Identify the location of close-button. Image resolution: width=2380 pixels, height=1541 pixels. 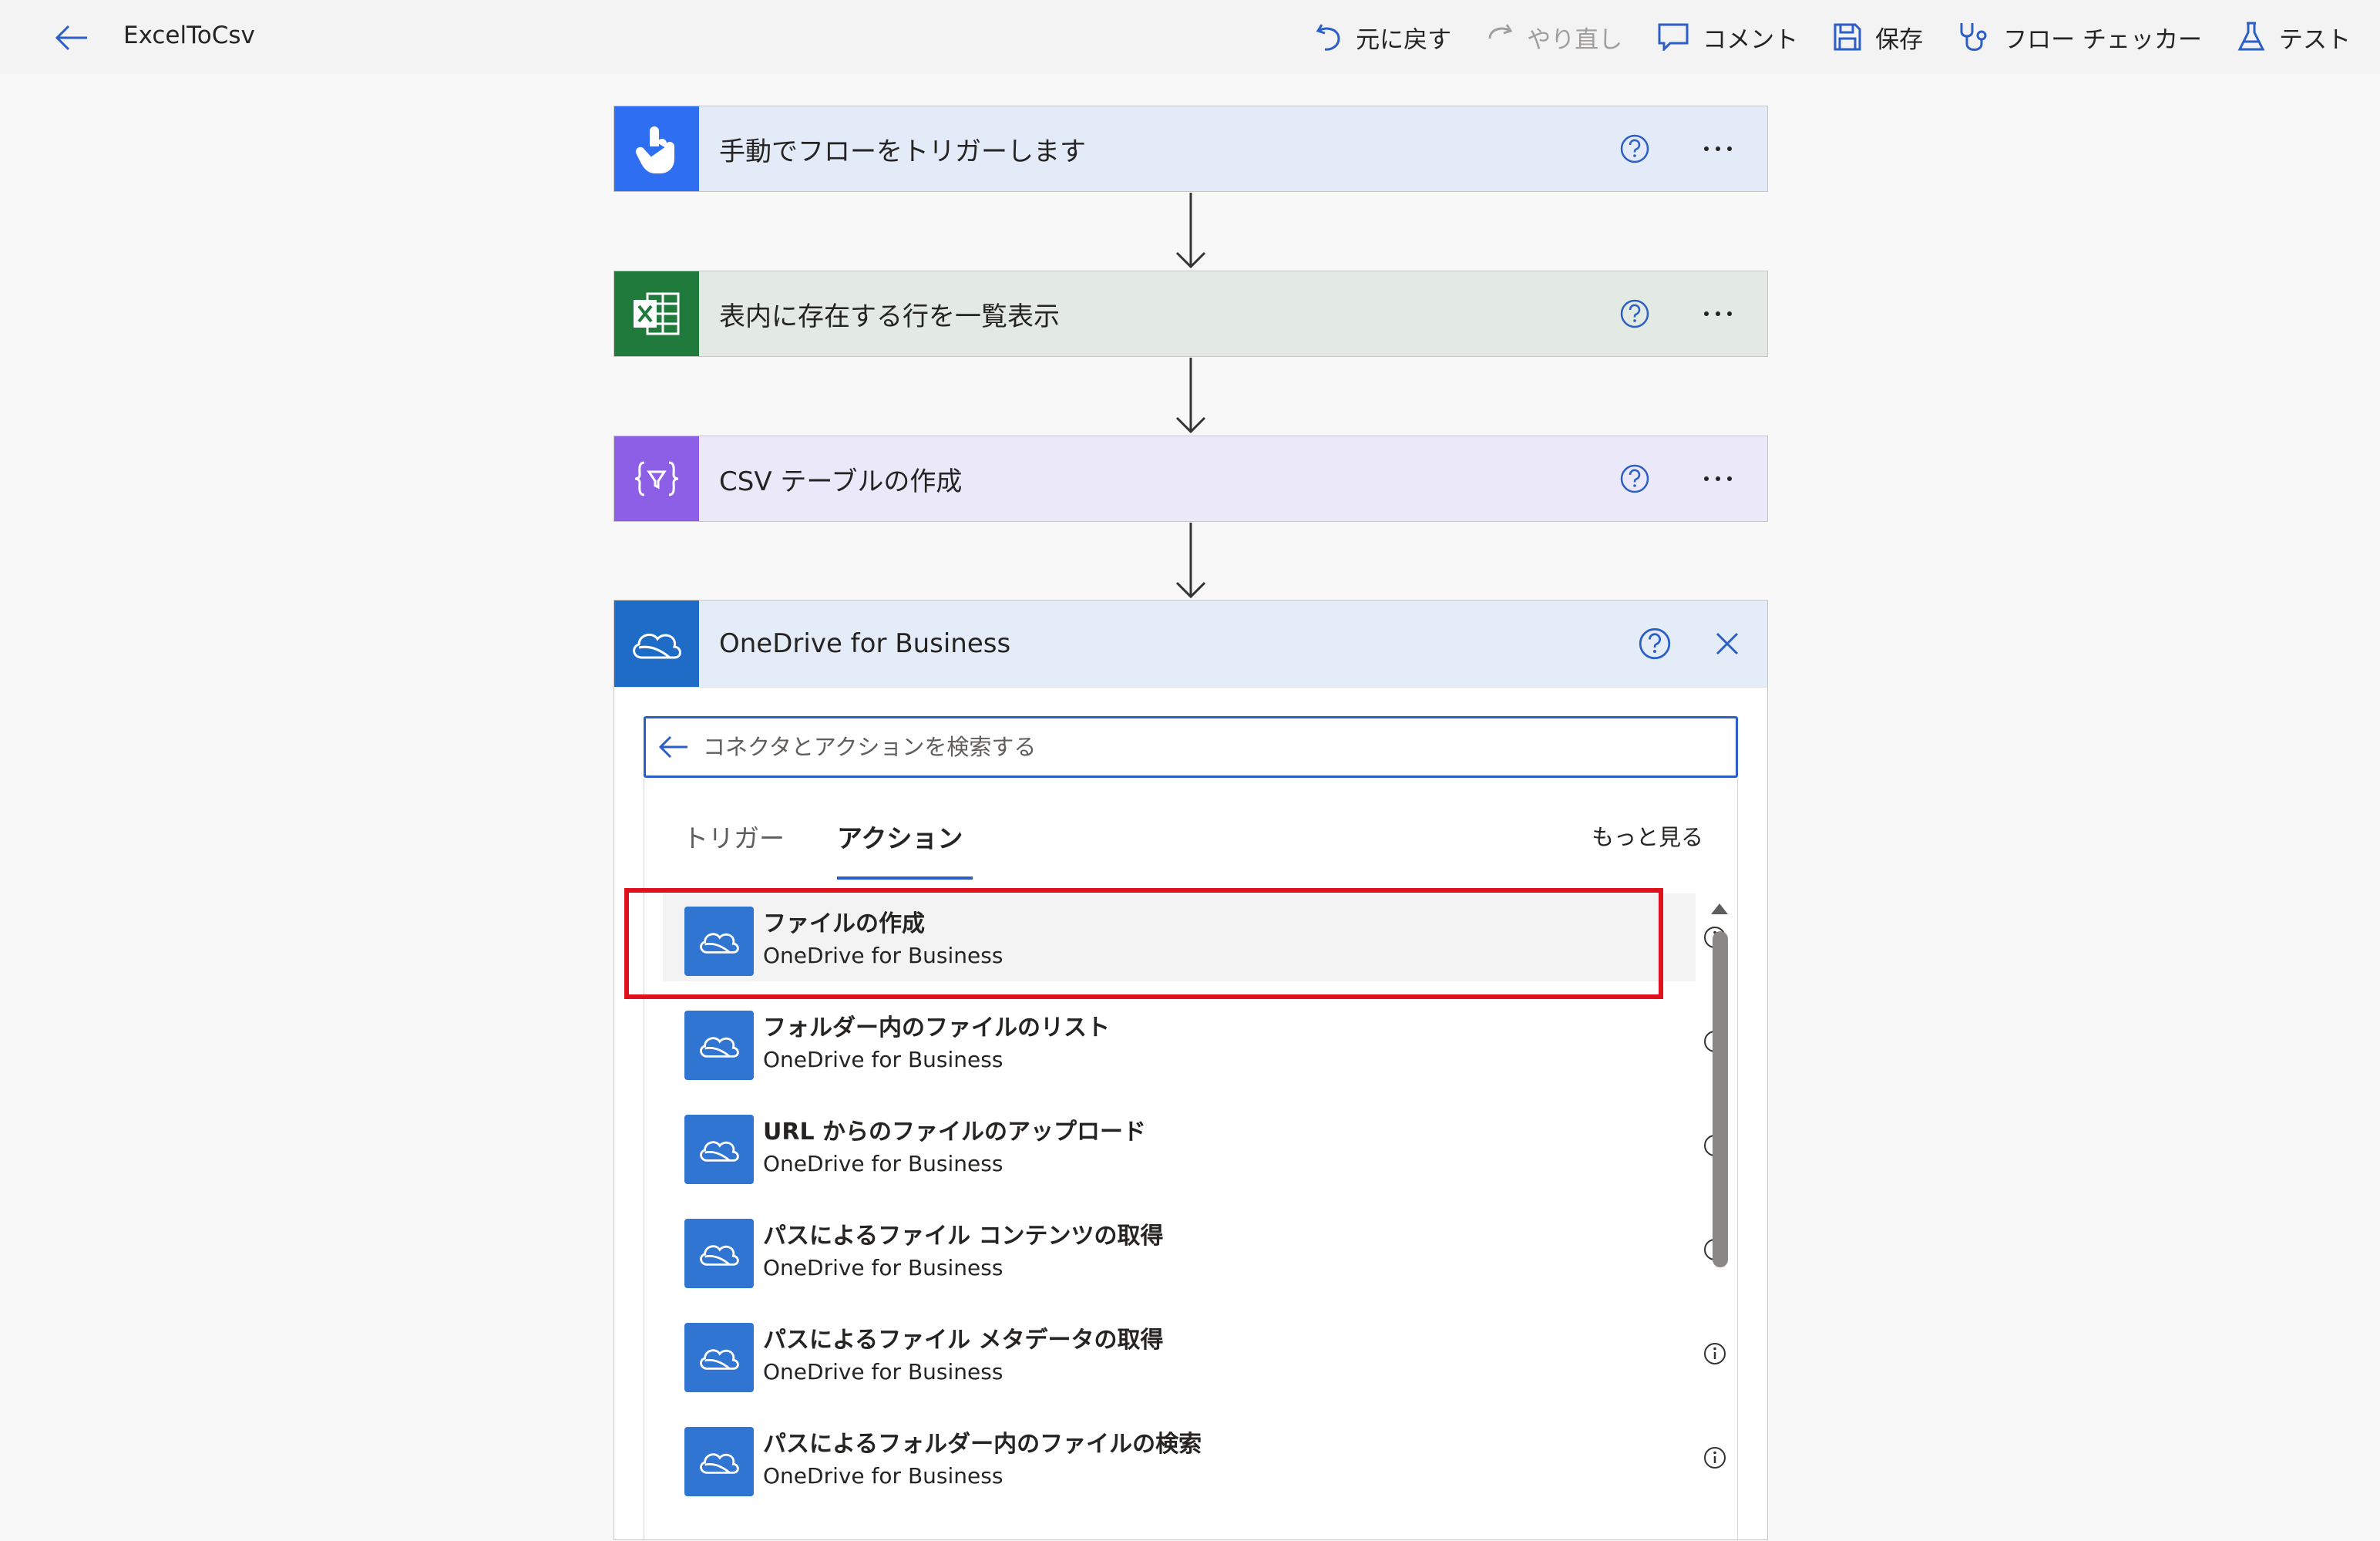
(1727, 643).